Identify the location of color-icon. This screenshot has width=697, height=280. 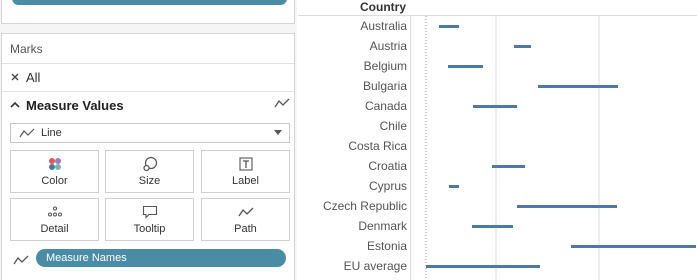
(55, 164).